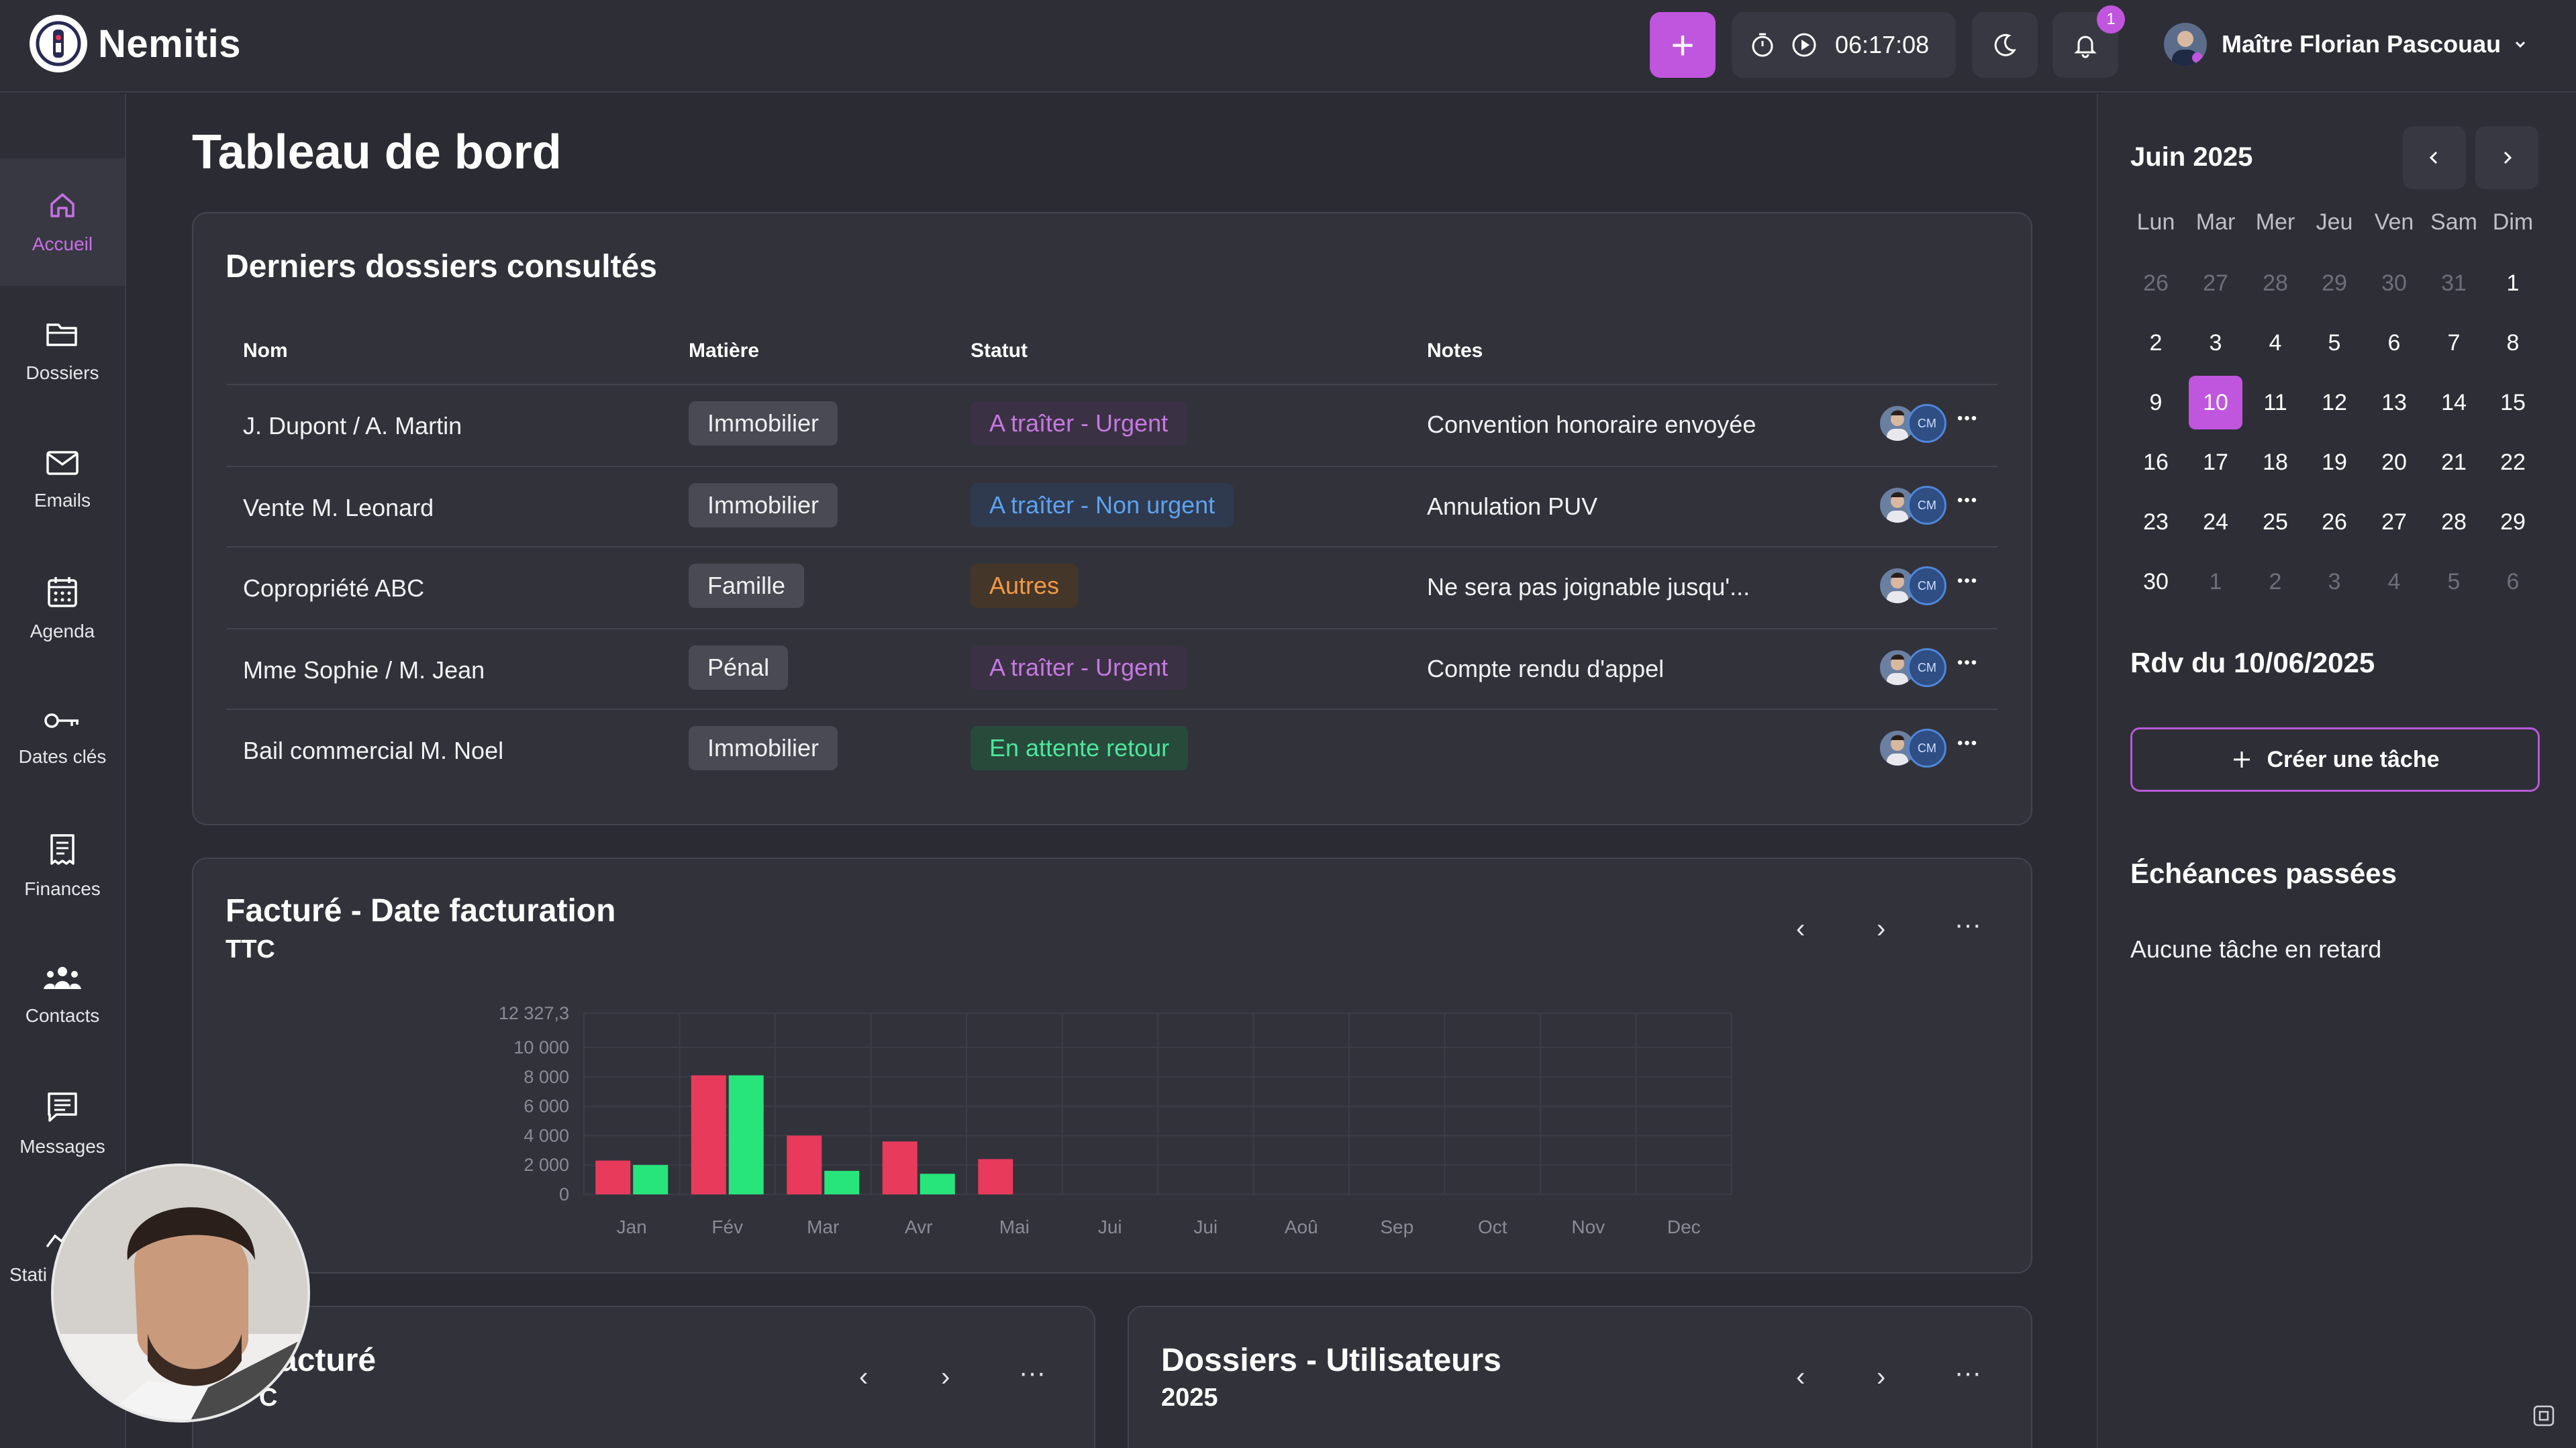 The image size is (2576, 1448). What do you see at coordinates (823, 1227) in the screenshot?
I see `x-tick-label: Mar` at bounding box center [823, 1227].